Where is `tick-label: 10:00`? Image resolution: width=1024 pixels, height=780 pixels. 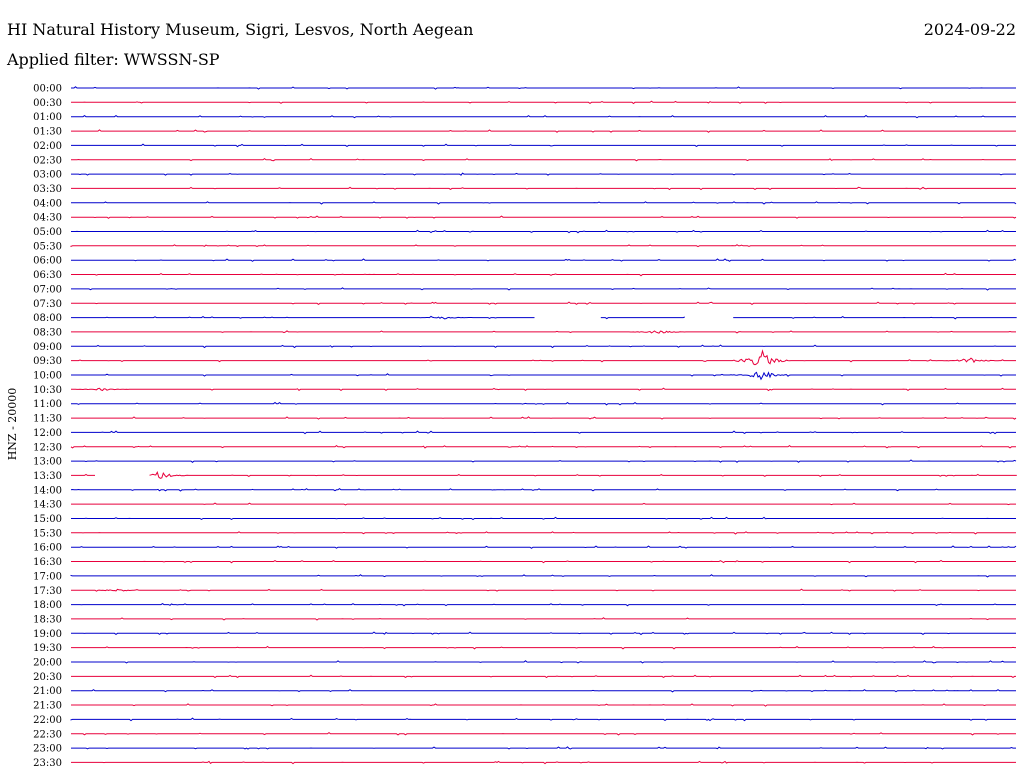
tick-label: 10:00 is located at coordinates (47, 376).